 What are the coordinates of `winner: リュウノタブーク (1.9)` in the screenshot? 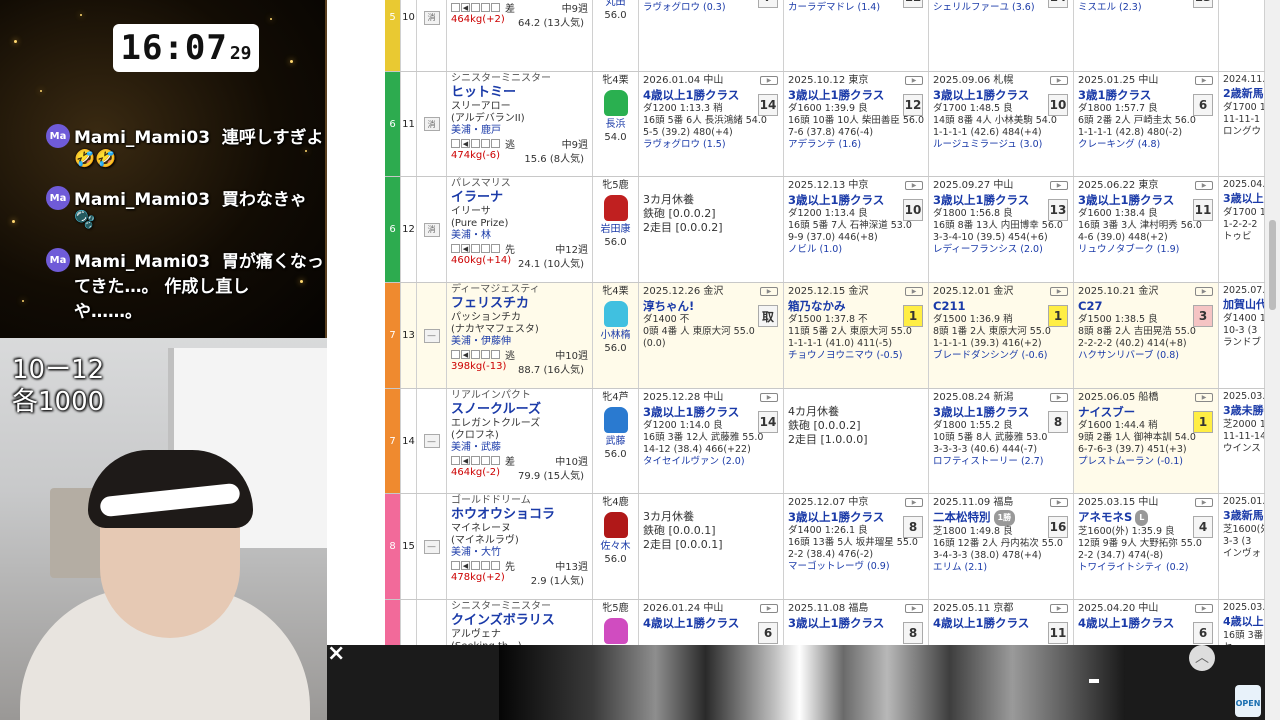 It's located at (1146, 250).